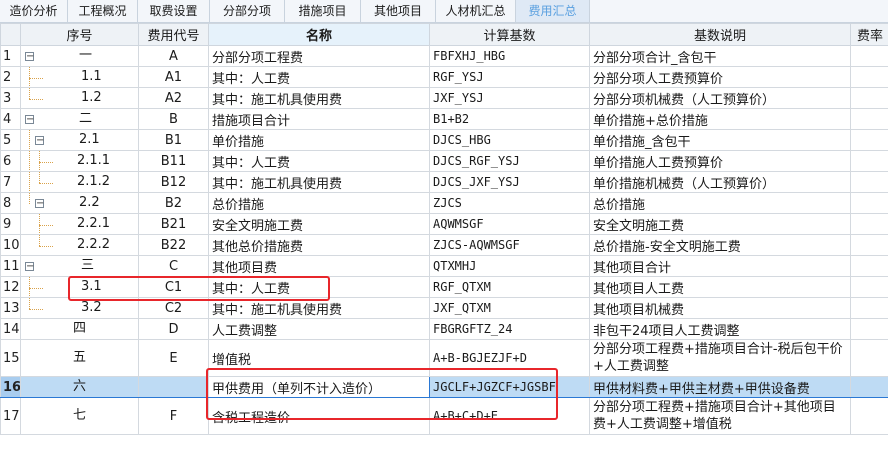 This screenshot has width=888, height=472. I want to click on tab-fee-settings: 取费设置, so click(174, 11).